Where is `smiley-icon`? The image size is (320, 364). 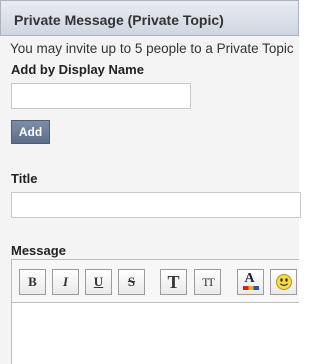 smiley-icon is located at coordinates (283, 282).